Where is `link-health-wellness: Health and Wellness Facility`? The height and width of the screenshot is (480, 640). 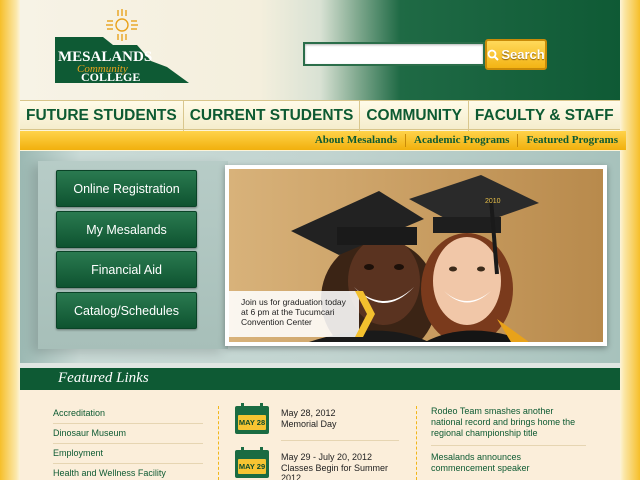
link-health-wellness: Health and Wellness Facility is located at coordinates (128, 472).